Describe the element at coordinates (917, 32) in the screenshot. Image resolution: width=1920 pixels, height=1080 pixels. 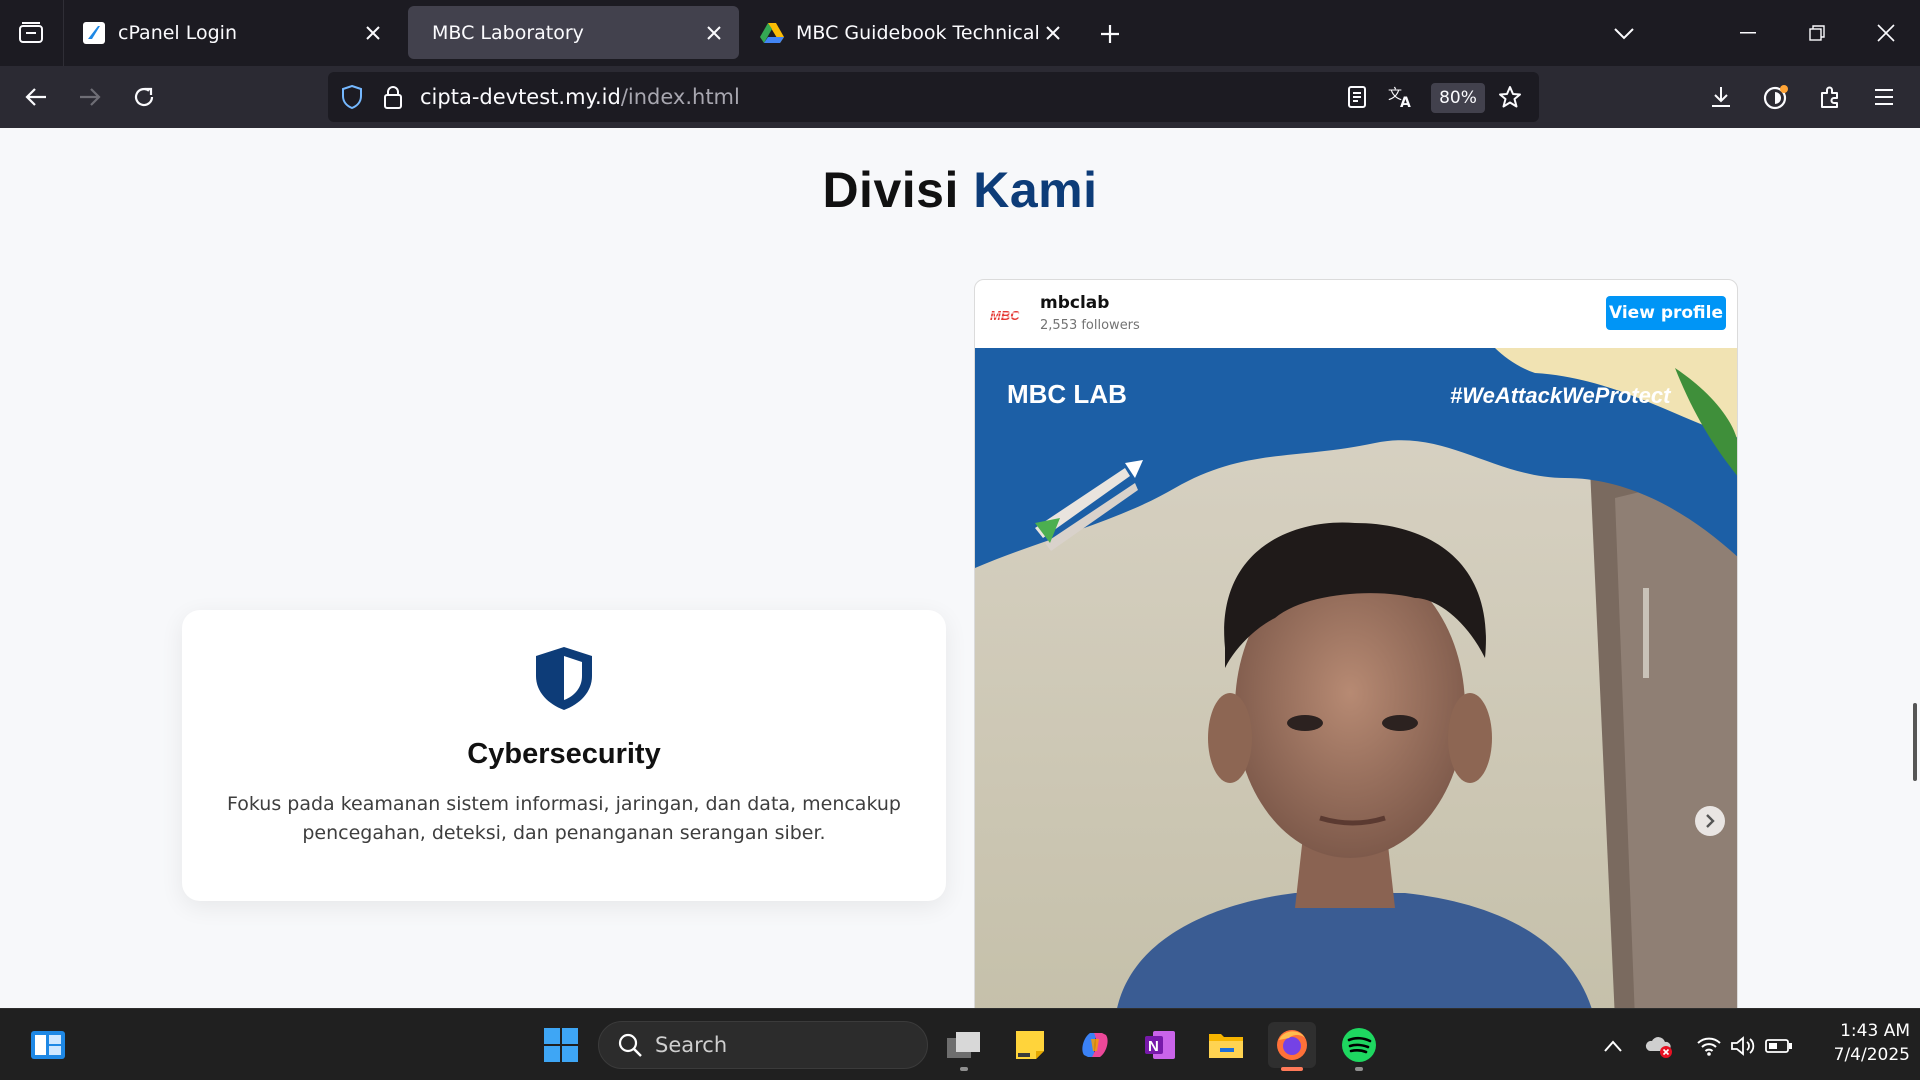
I see `tab-title: MBC Guidebook Technical Test 2` at that location.